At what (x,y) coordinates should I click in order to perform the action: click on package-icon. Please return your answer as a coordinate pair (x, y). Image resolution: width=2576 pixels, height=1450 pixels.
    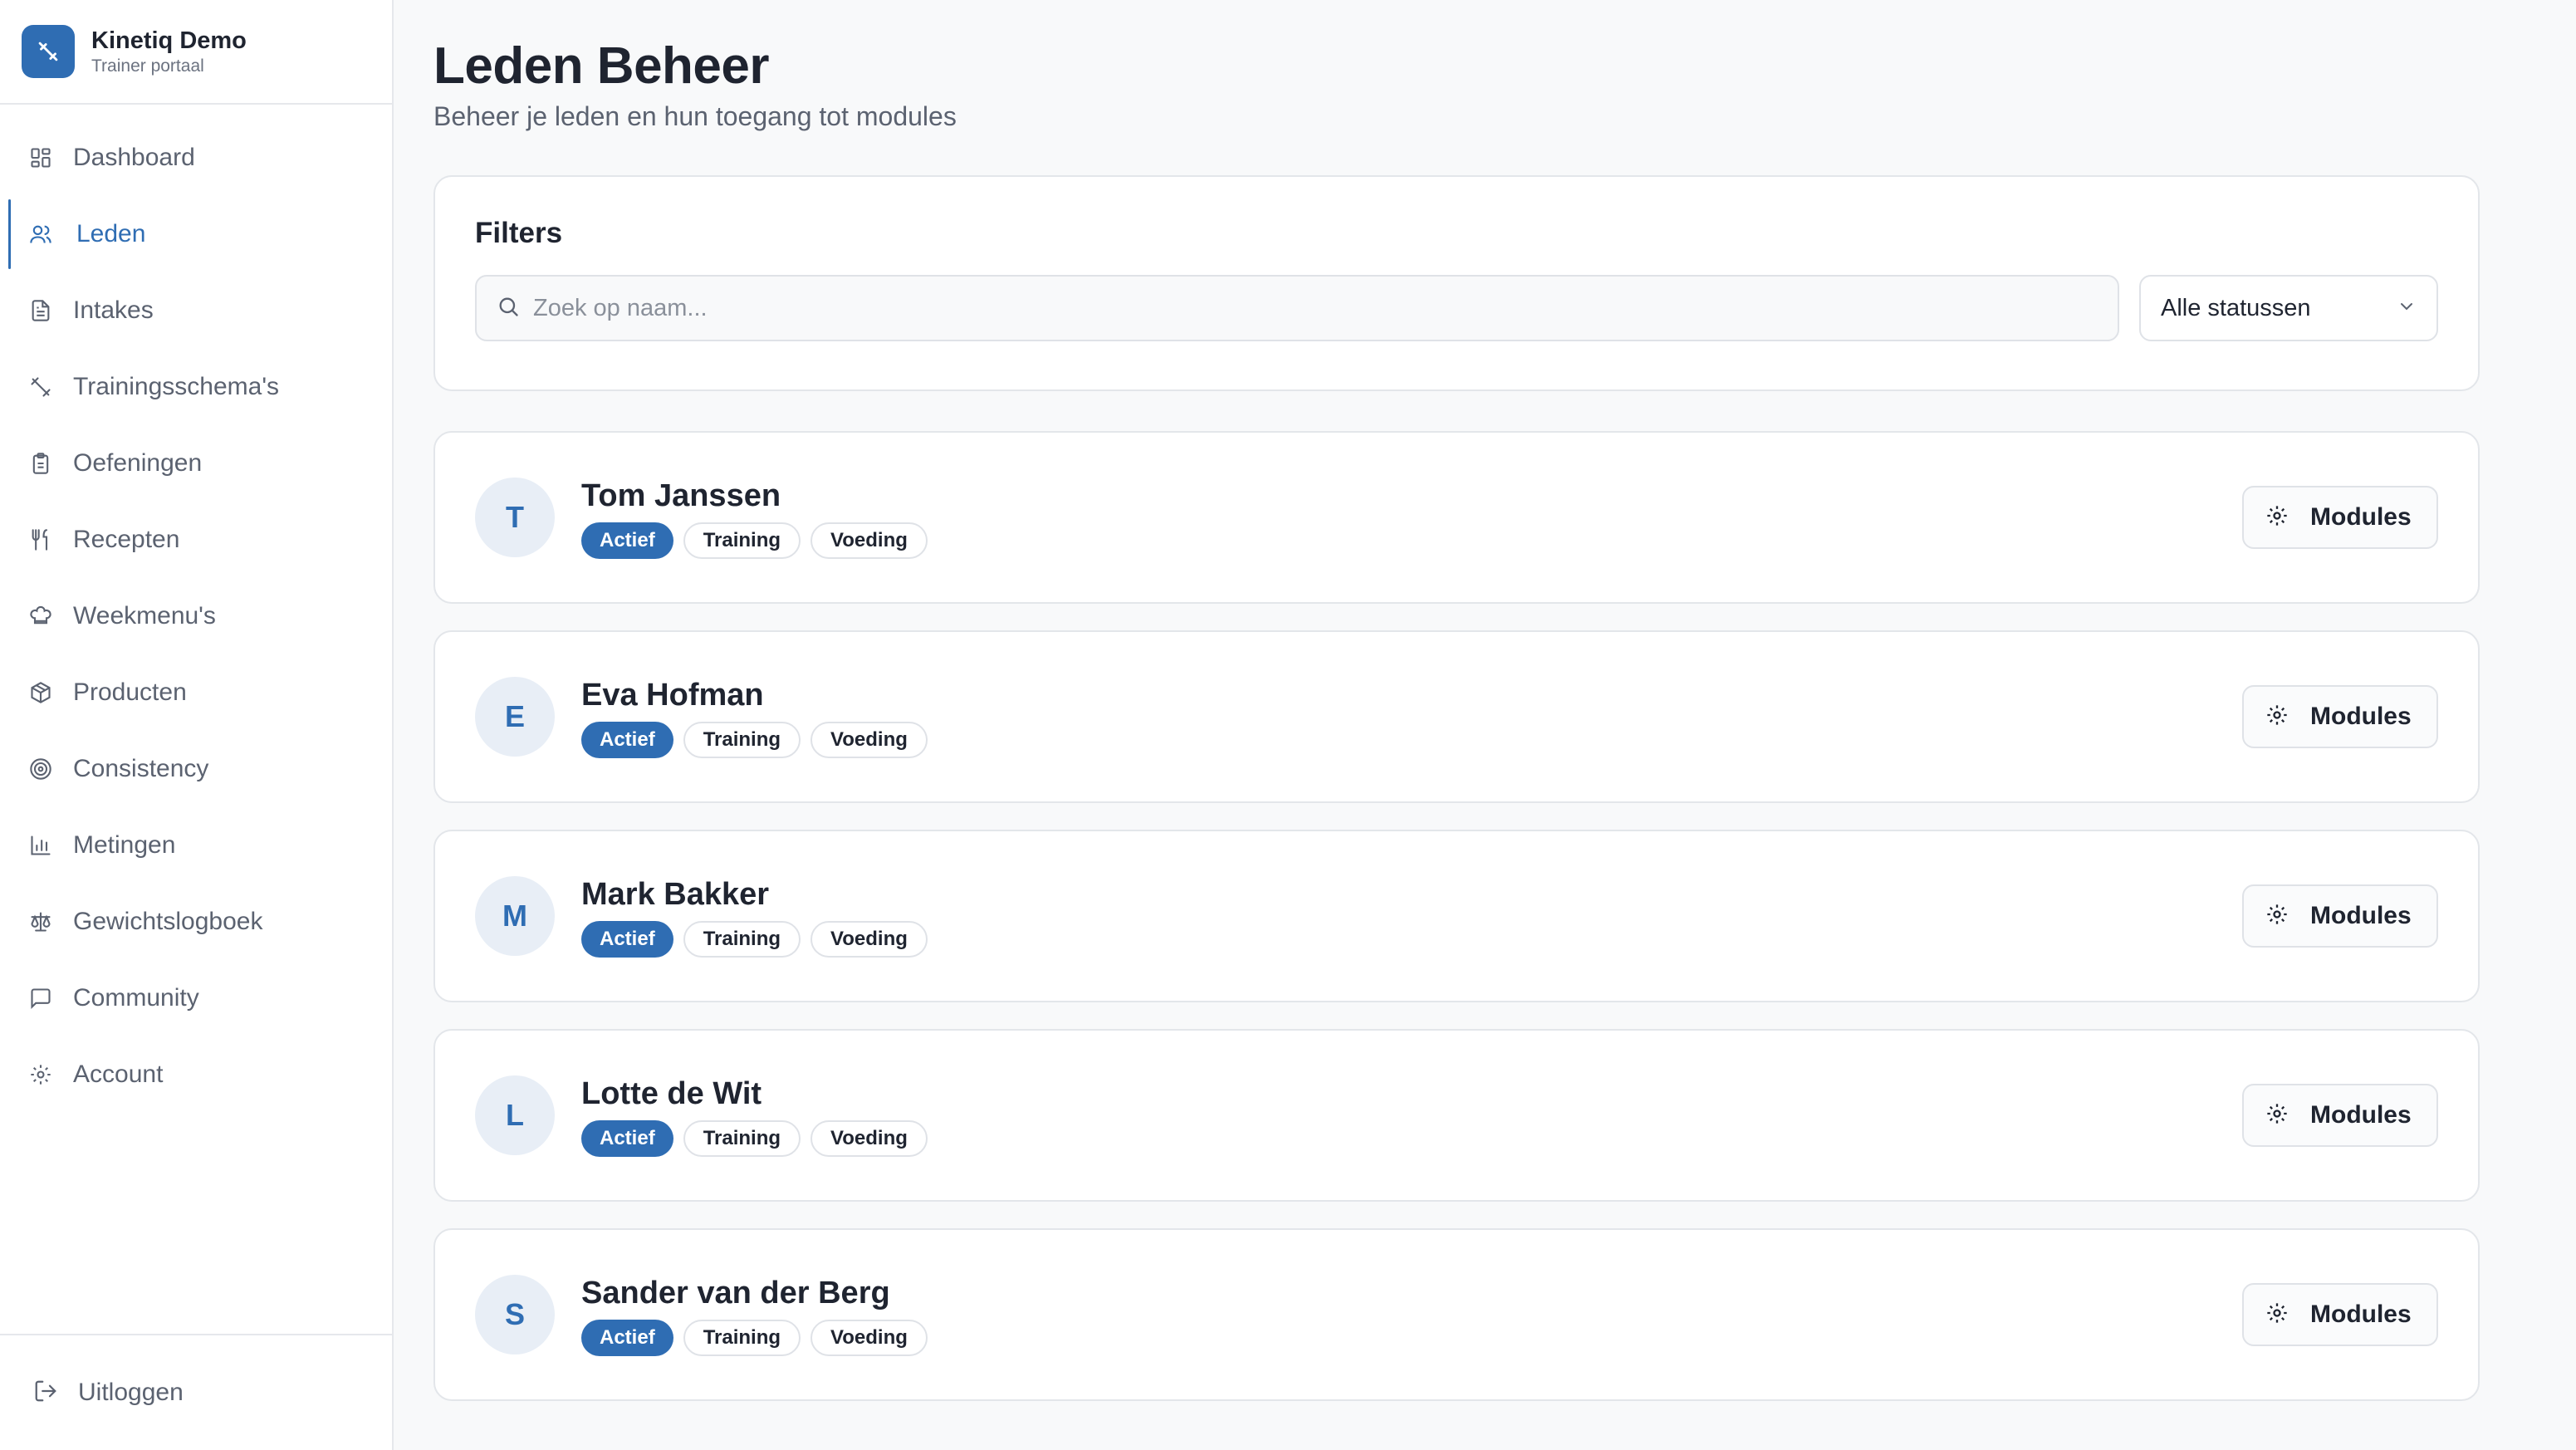
    Looking at the image, I should click on (41, 693).